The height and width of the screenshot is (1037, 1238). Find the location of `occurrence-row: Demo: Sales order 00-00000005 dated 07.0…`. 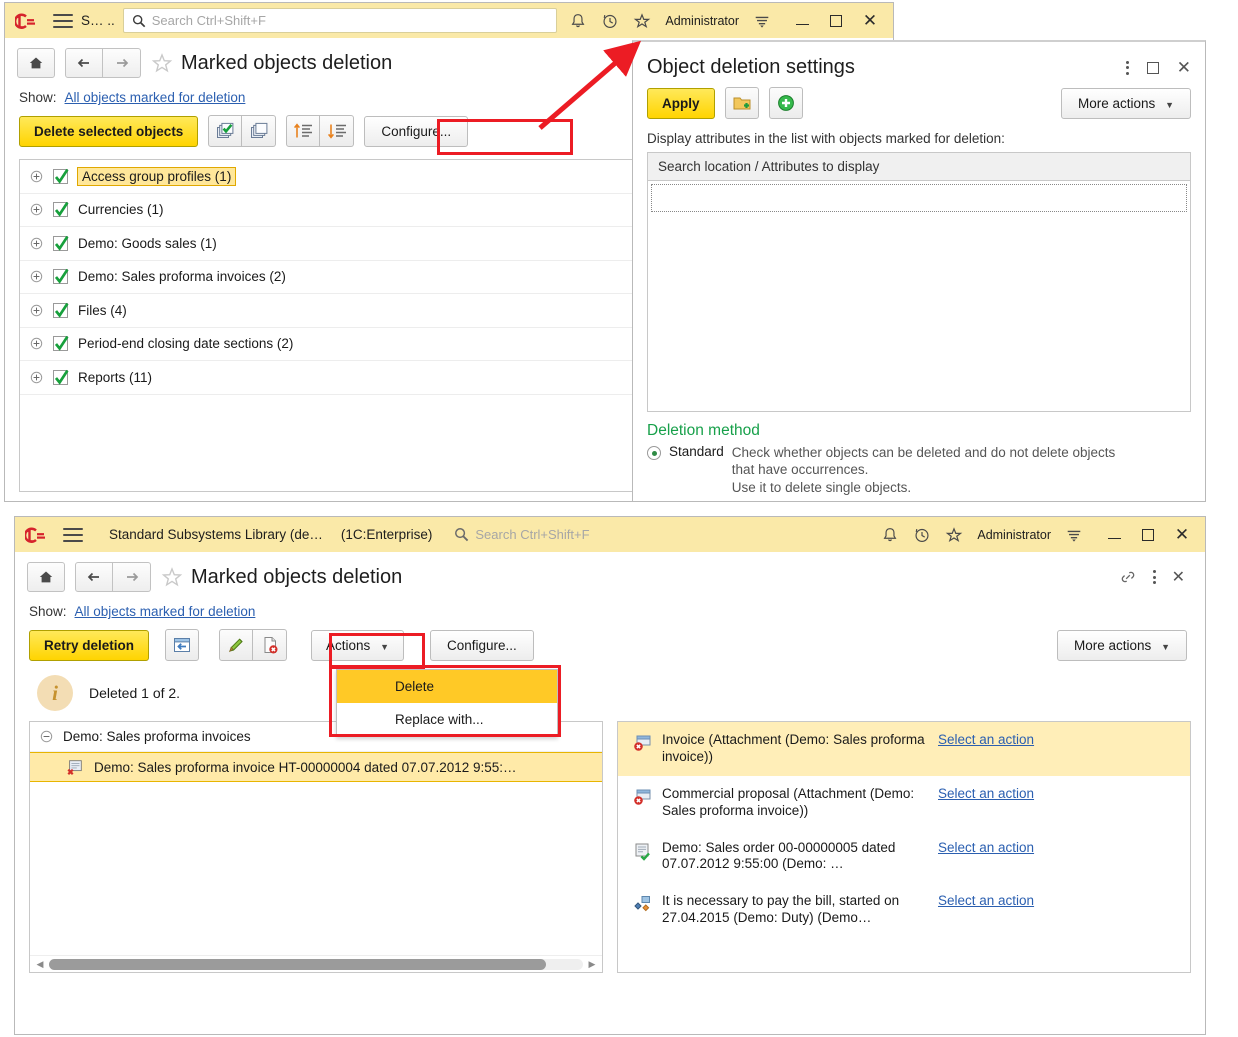

occurrence-row: Demo: Sales order 00-00000005 dated 07.0… is located at coordinates (904, 857).